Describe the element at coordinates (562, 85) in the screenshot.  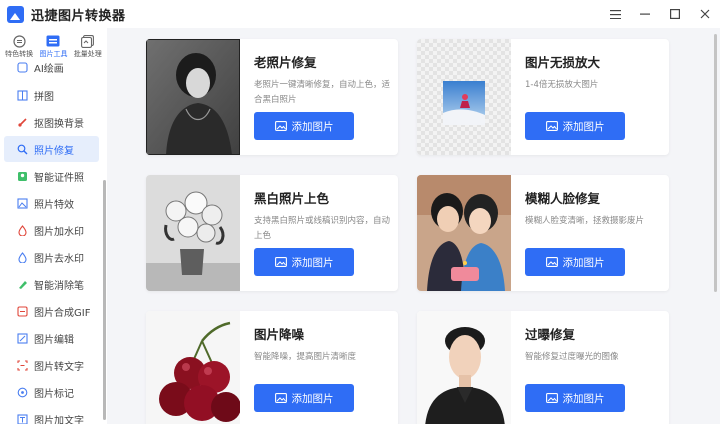
I see `card-description: 1-4倍无损放大图片` at that location.